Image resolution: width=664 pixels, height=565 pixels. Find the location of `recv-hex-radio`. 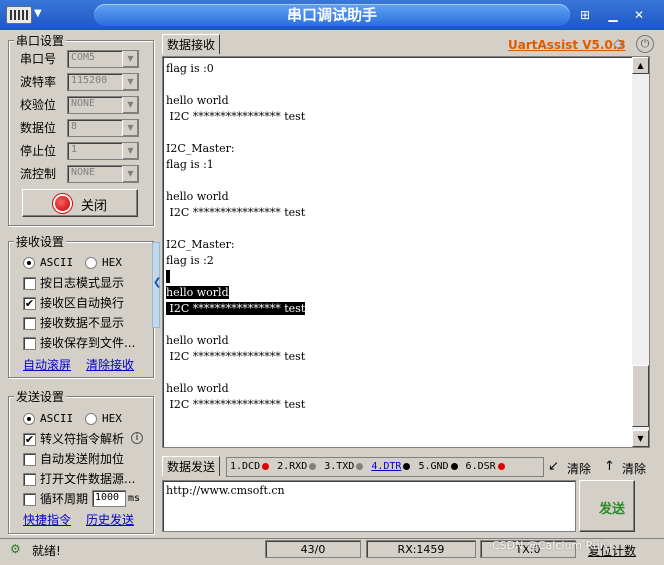

recv-hex-radio is located at coordinates (91, 263).